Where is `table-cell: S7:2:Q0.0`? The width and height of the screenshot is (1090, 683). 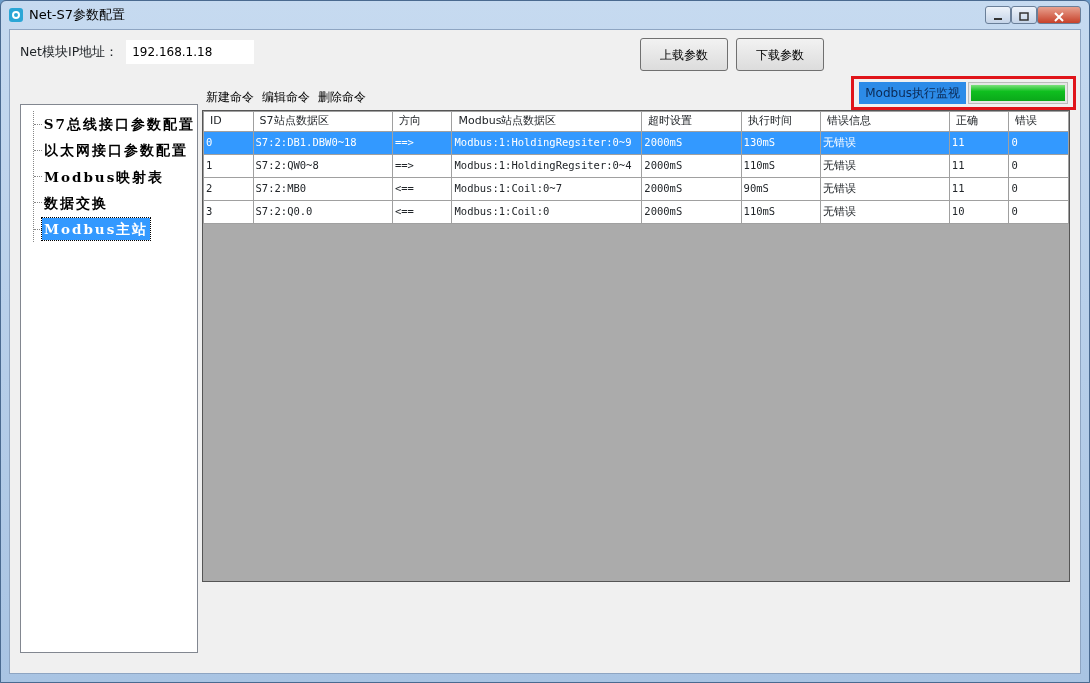 table-cell: S7:2:Q0.0 is located at coordinates (323, 212).